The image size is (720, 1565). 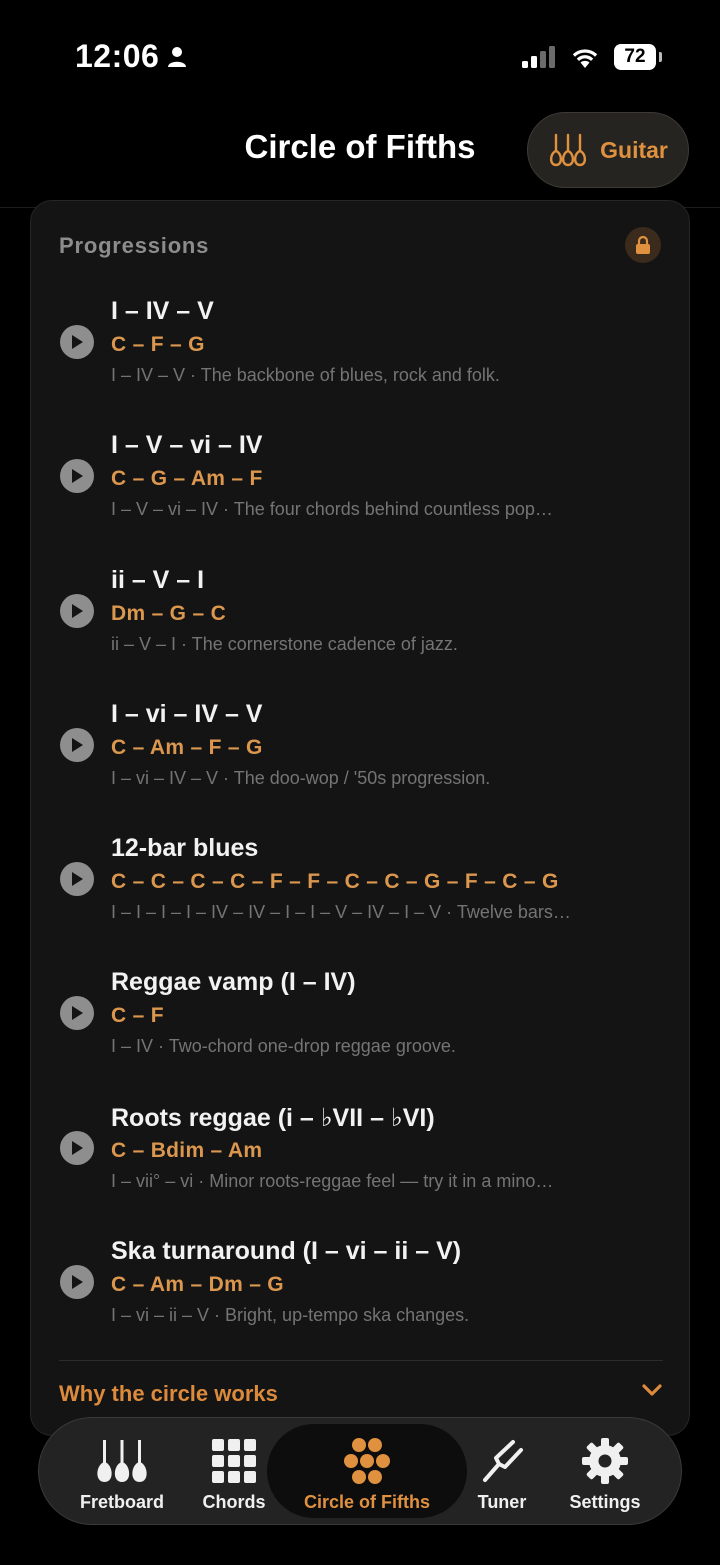 What do you see at coordinates (233, 982) in the screenshot?
I see `progression-name: Reggae vamp (I – IV)` at bounding box center [233, 982].